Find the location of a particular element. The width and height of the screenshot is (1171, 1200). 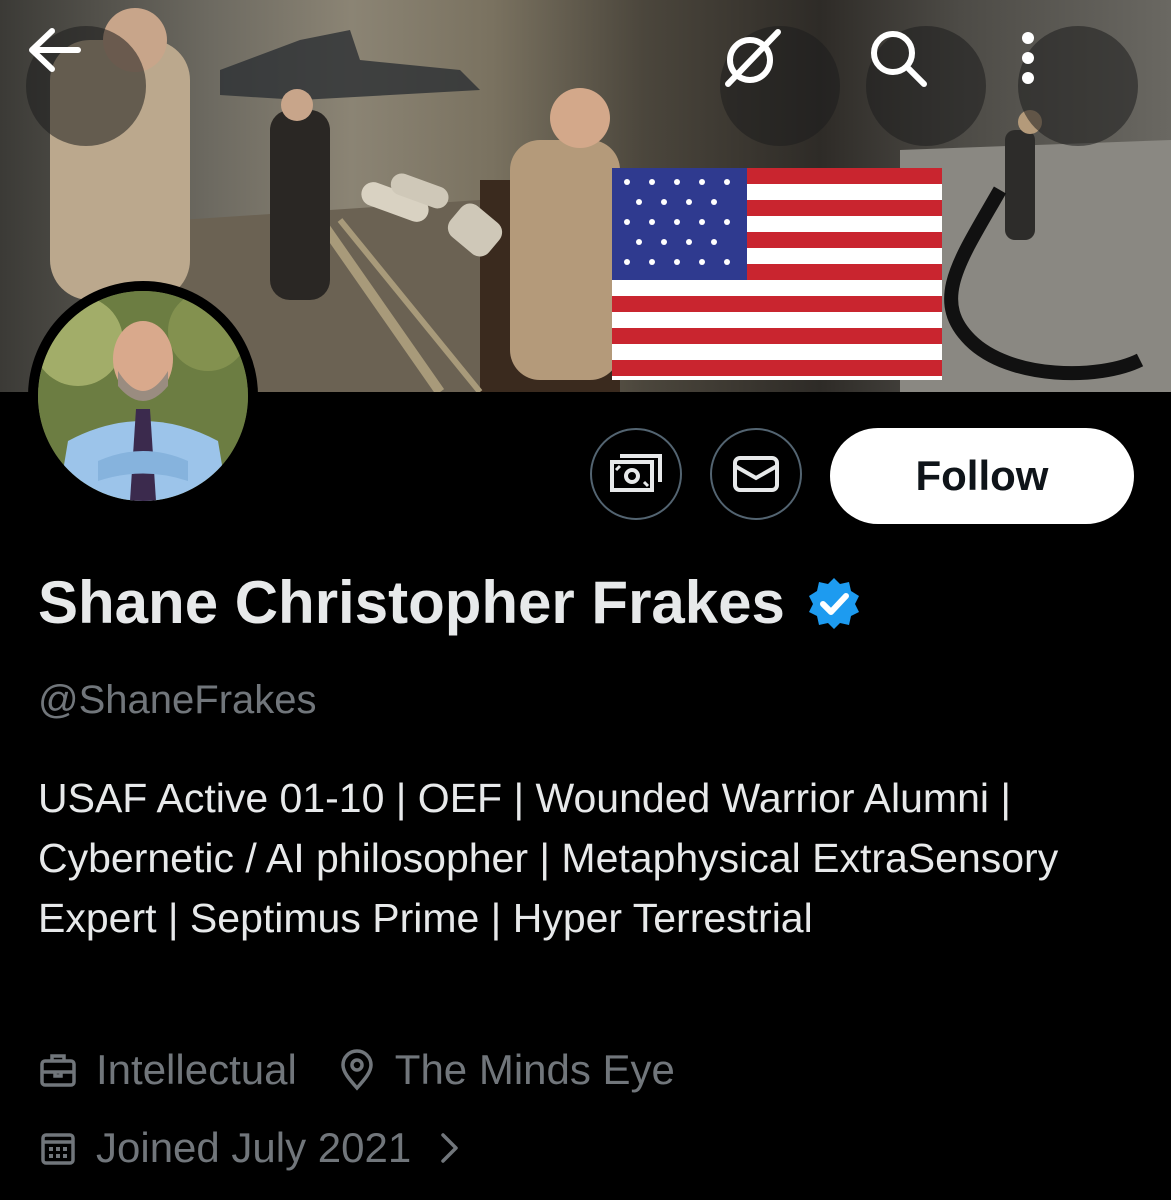

joined-text: Joined July 2021 is located at coordinates (254, 1147).